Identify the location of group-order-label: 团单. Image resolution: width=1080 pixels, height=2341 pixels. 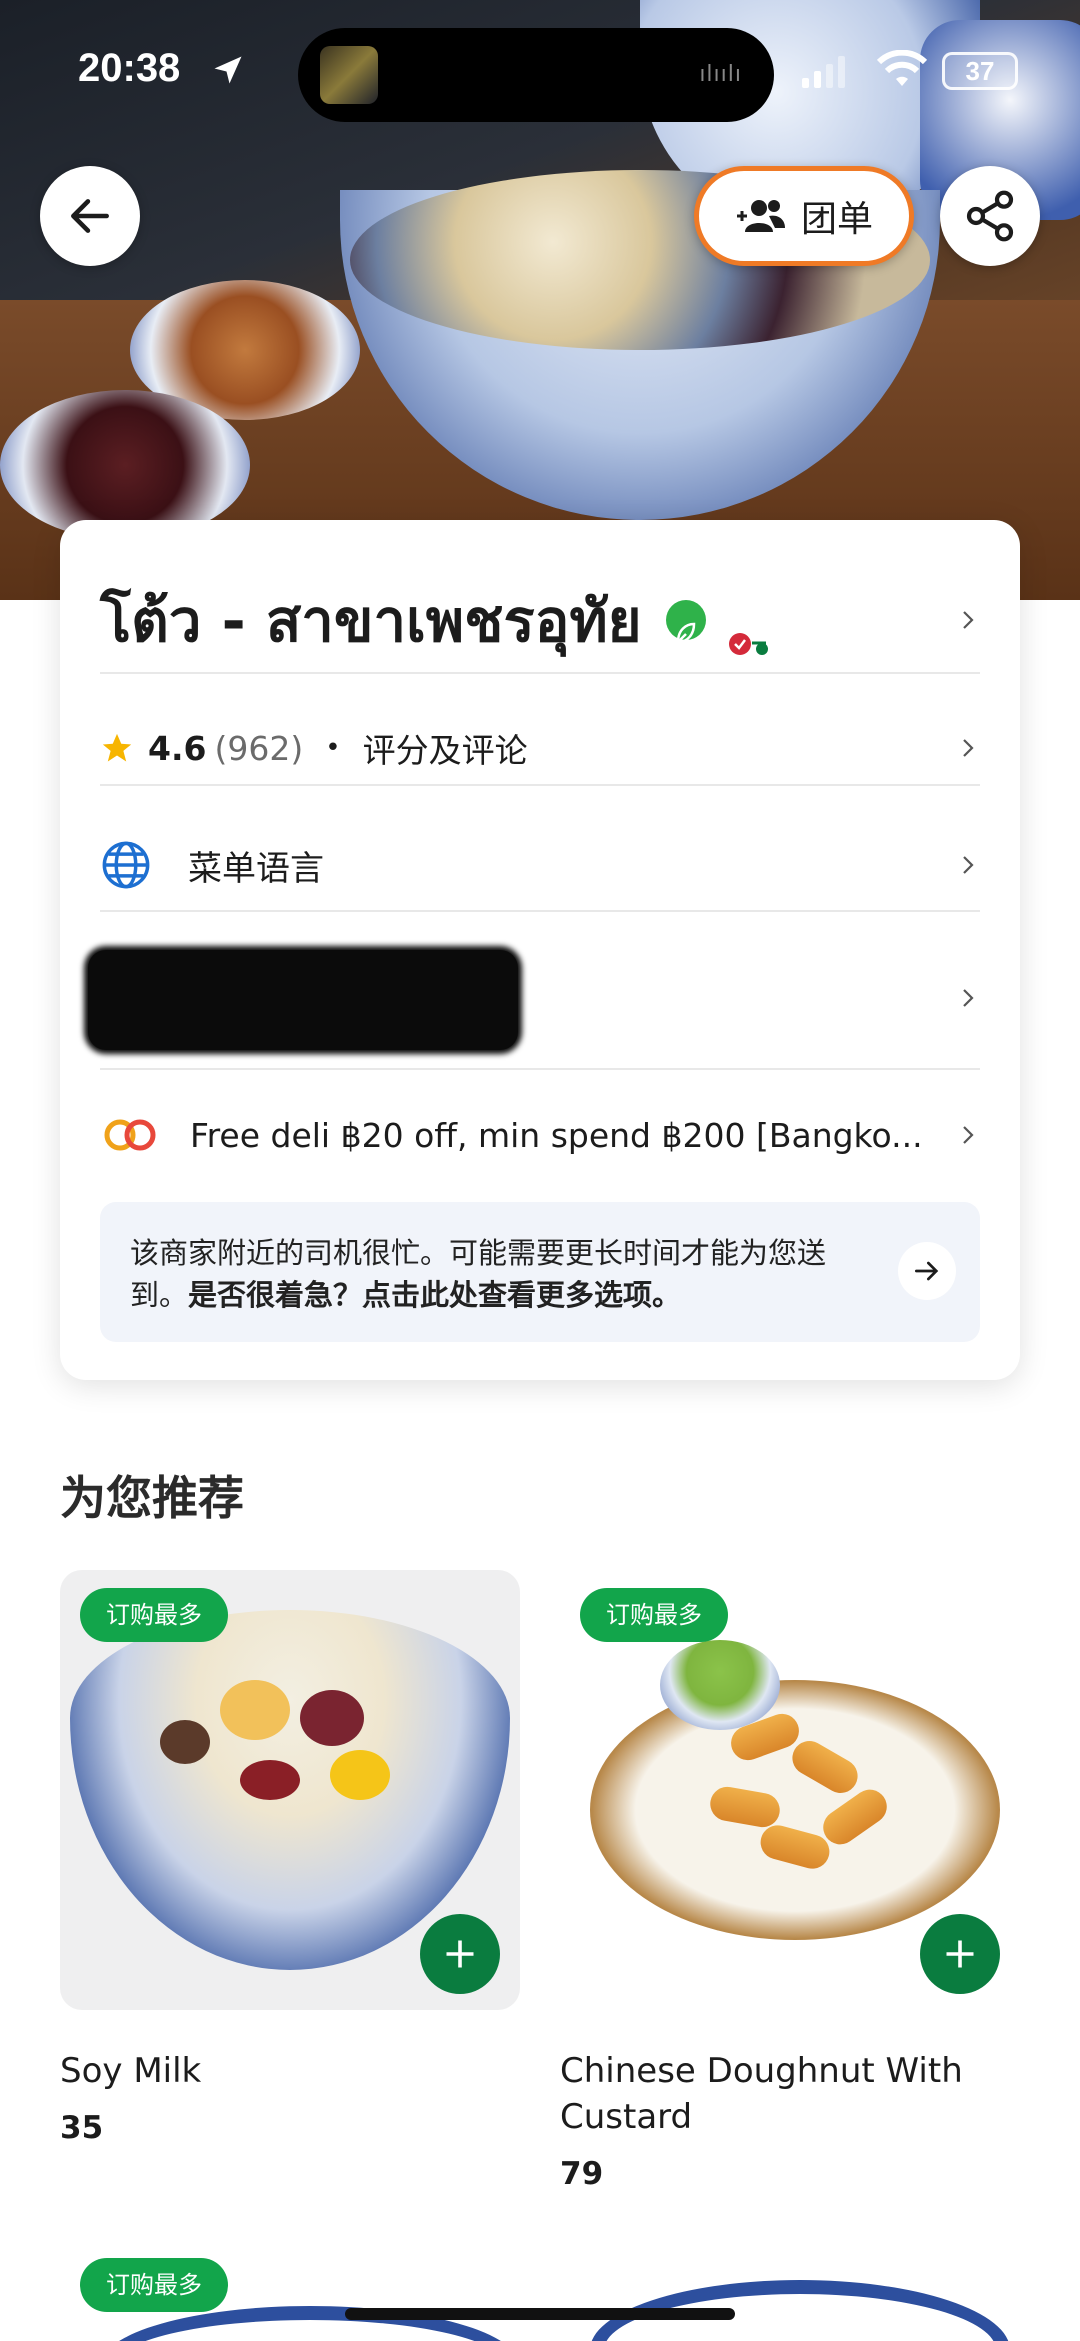
(836, 219).